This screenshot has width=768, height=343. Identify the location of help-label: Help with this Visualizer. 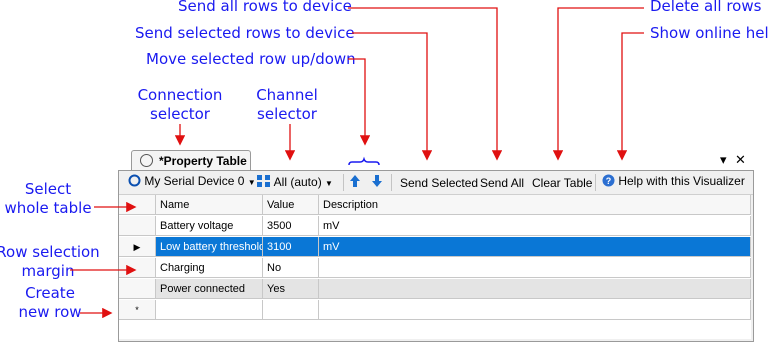
(681, 181).